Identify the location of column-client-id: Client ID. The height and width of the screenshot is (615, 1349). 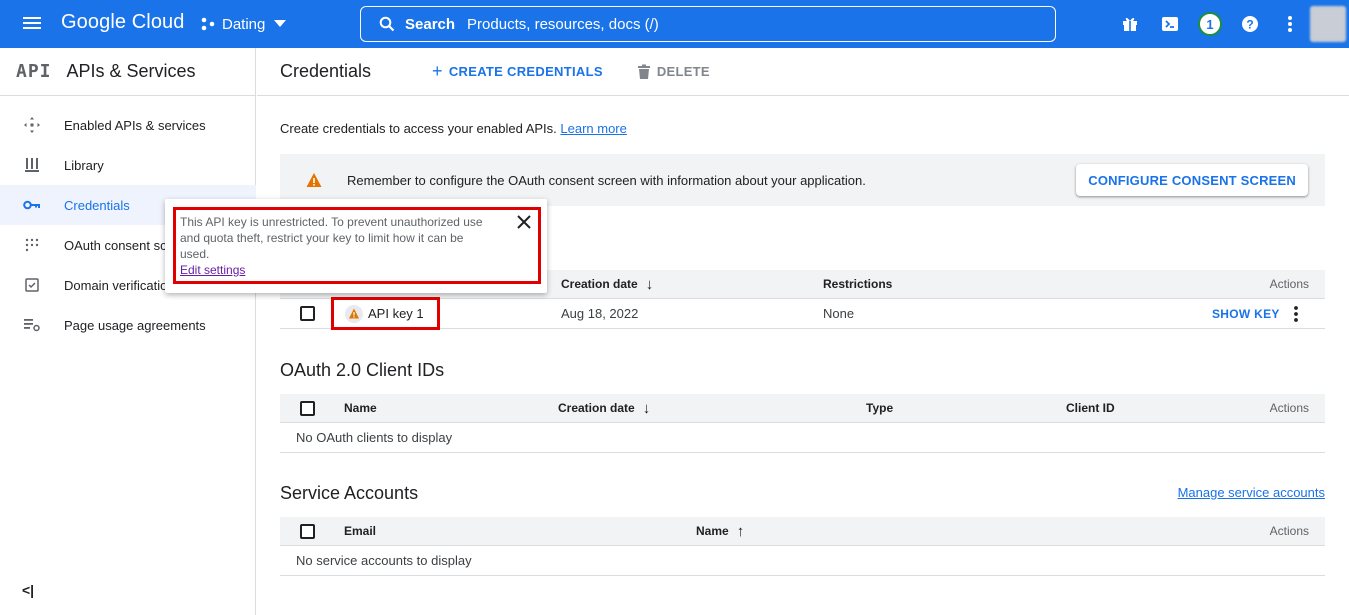
(1090, 408).